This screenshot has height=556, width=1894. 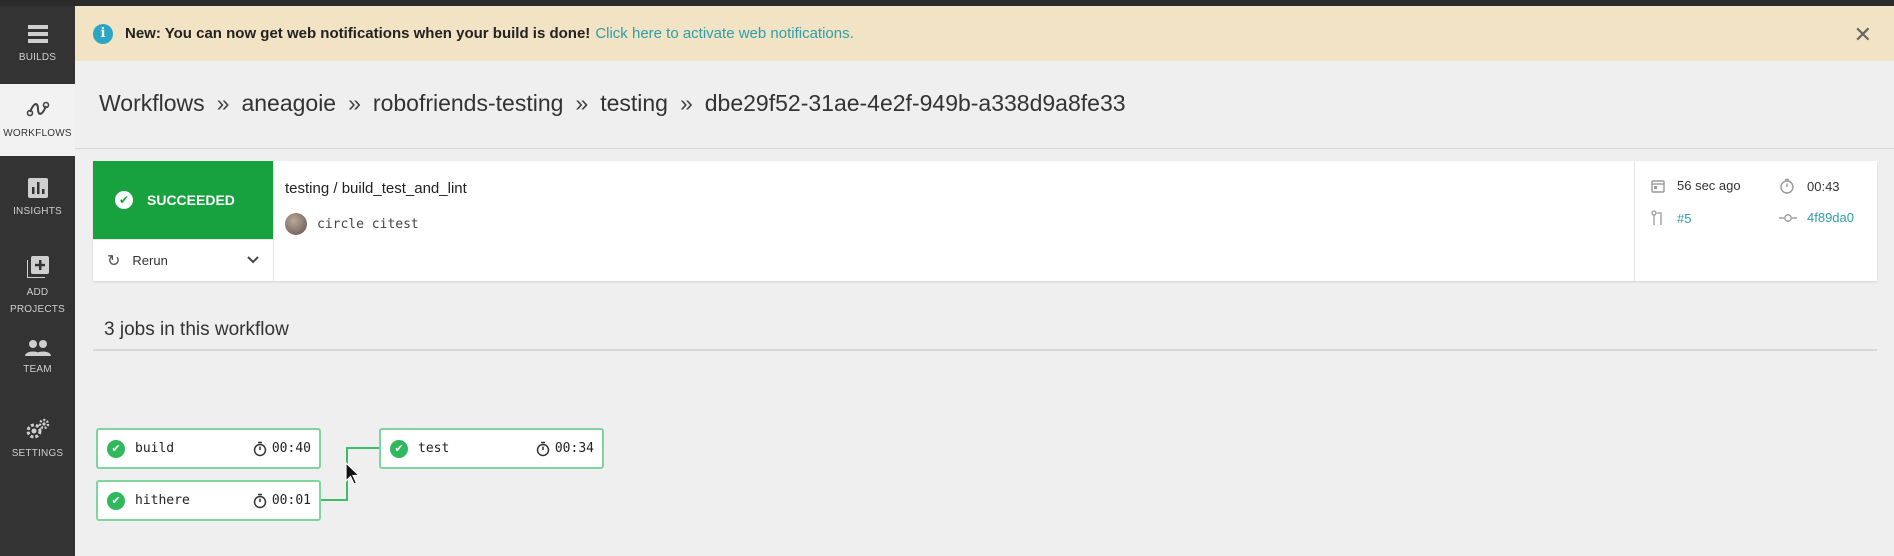 I want to click on sidebar-item-label: SETTINGS, so click(x=37, y=453).